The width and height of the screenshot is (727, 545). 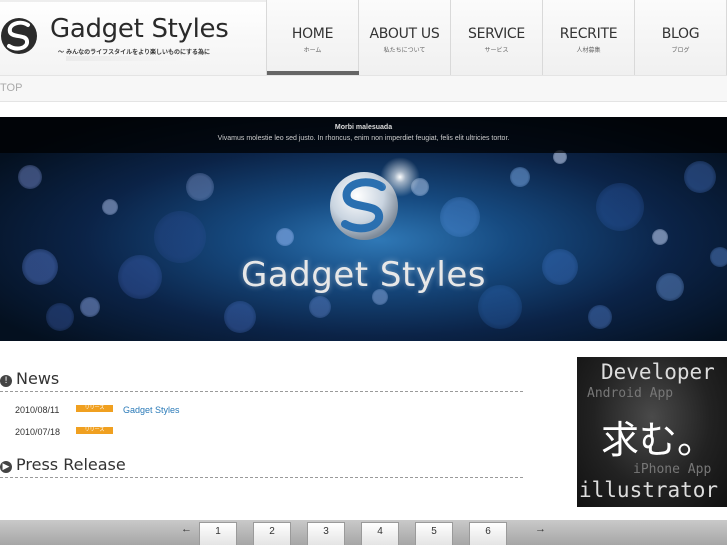 I want to click on news-date: 2010/07/18, so click(x=38, y=432).